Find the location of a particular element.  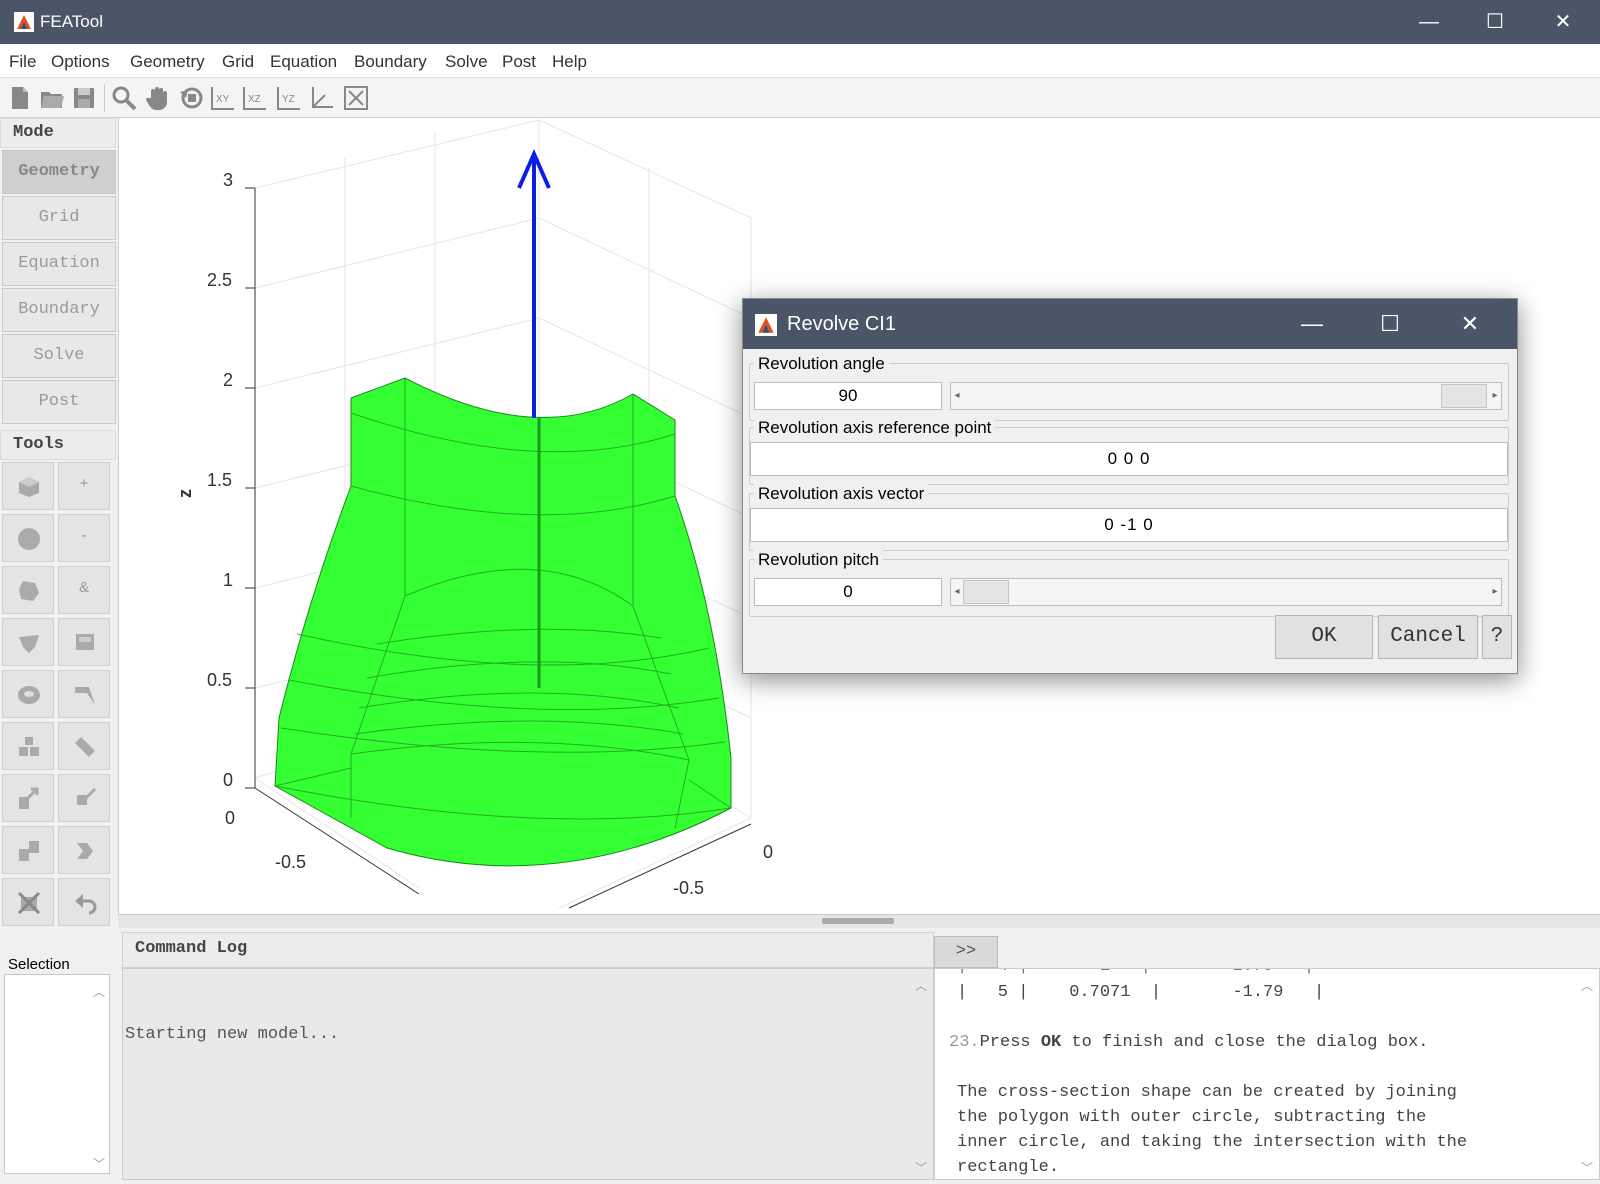

tool-union-button: + is located at coordinates (84, 486).